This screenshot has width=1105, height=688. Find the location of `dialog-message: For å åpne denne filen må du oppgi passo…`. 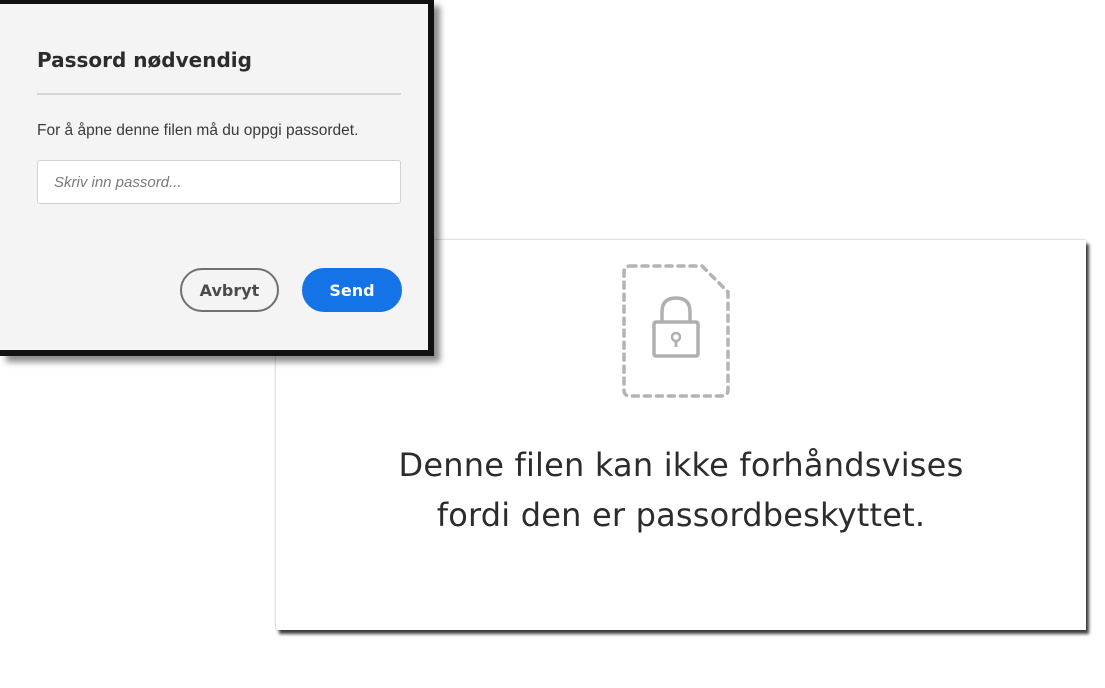

dialog-message: For å åpne denne filen må du oppgi passo… is located at coordinates (198, 130).